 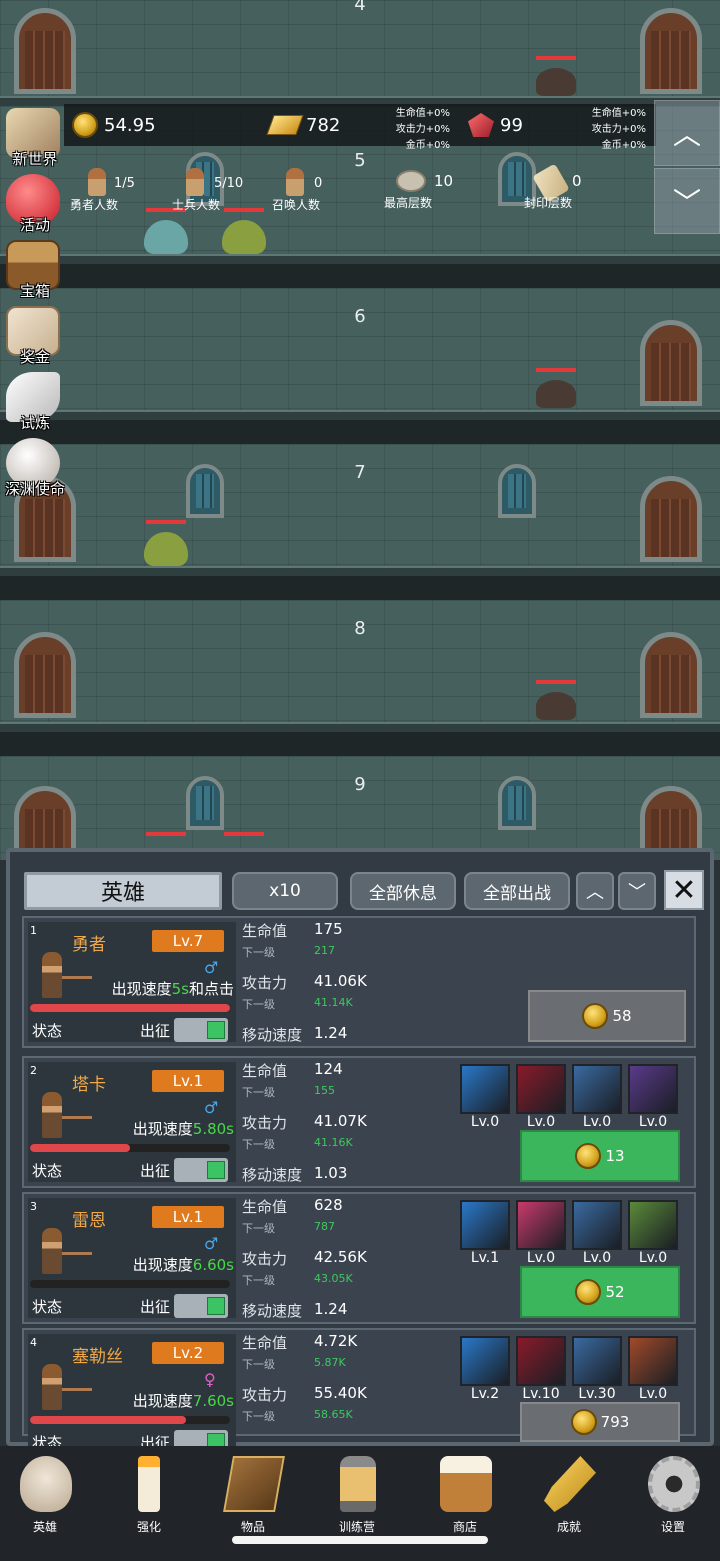 I want to click on nav-items: 物品, so click(x=253, y=1497).